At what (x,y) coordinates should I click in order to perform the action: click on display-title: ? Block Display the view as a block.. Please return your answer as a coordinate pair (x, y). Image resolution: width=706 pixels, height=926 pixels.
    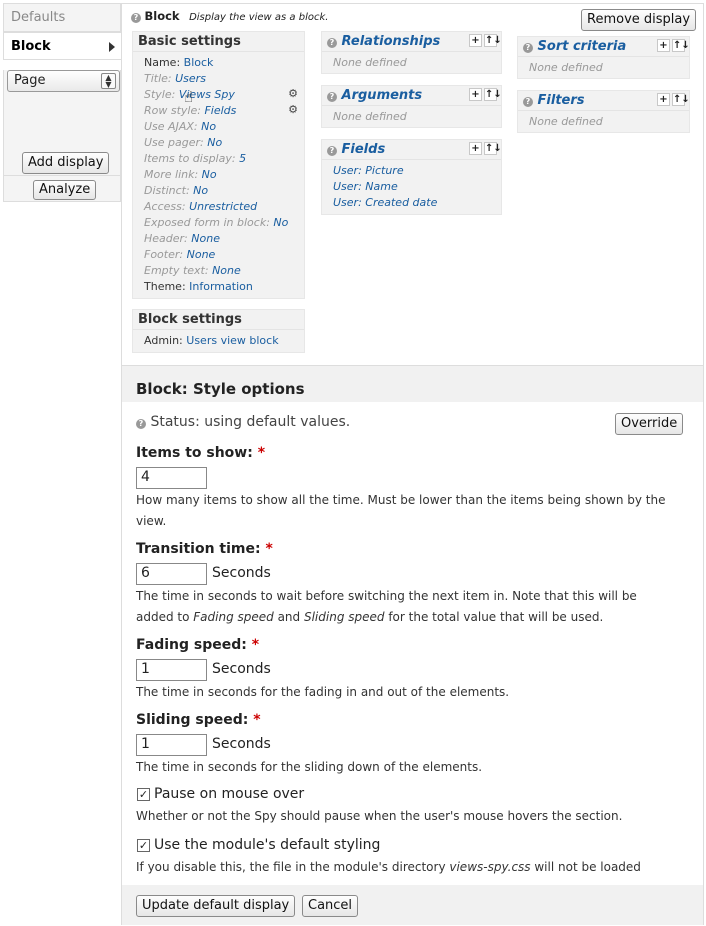
    Looking at the image, I should click on (229, 16).